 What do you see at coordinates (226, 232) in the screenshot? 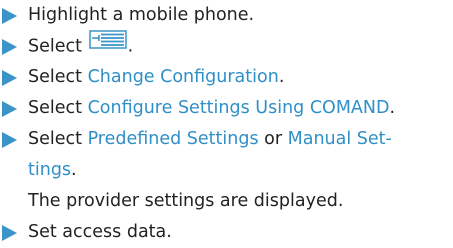
I see `step-6: Set access data.` at bounding box center [226, 232].